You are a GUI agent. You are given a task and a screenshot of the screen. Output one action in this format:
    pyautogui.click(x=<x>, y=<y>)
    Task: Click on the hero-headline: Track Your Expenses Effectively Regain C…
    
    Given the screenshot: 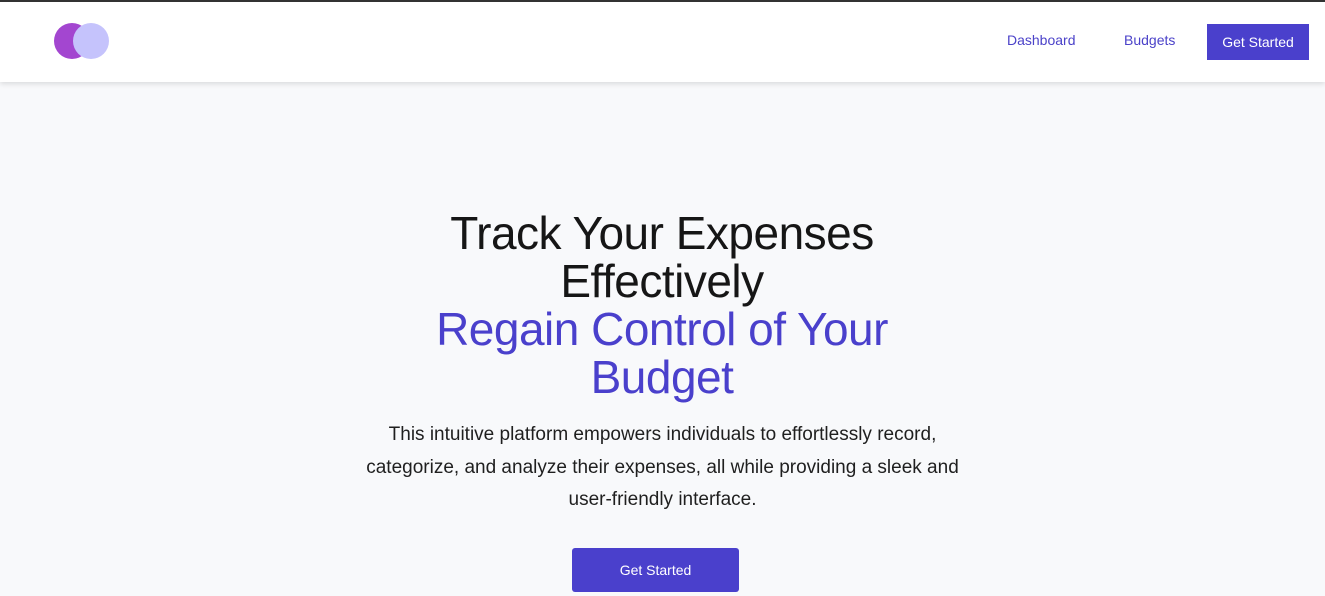 What is the action you would take?
    pyautogui.click(x=662, y=305)
    